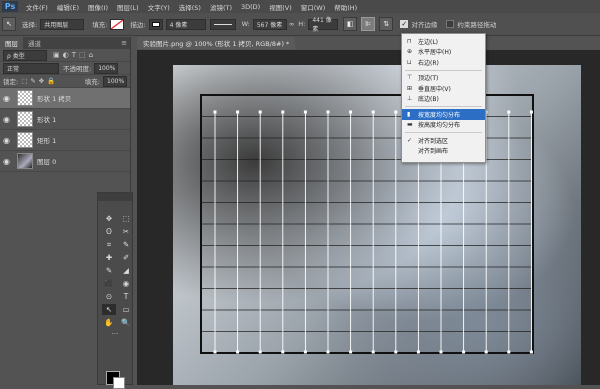  I want to click on layer-row: ◉ 矩形 1, so click(65, 140).